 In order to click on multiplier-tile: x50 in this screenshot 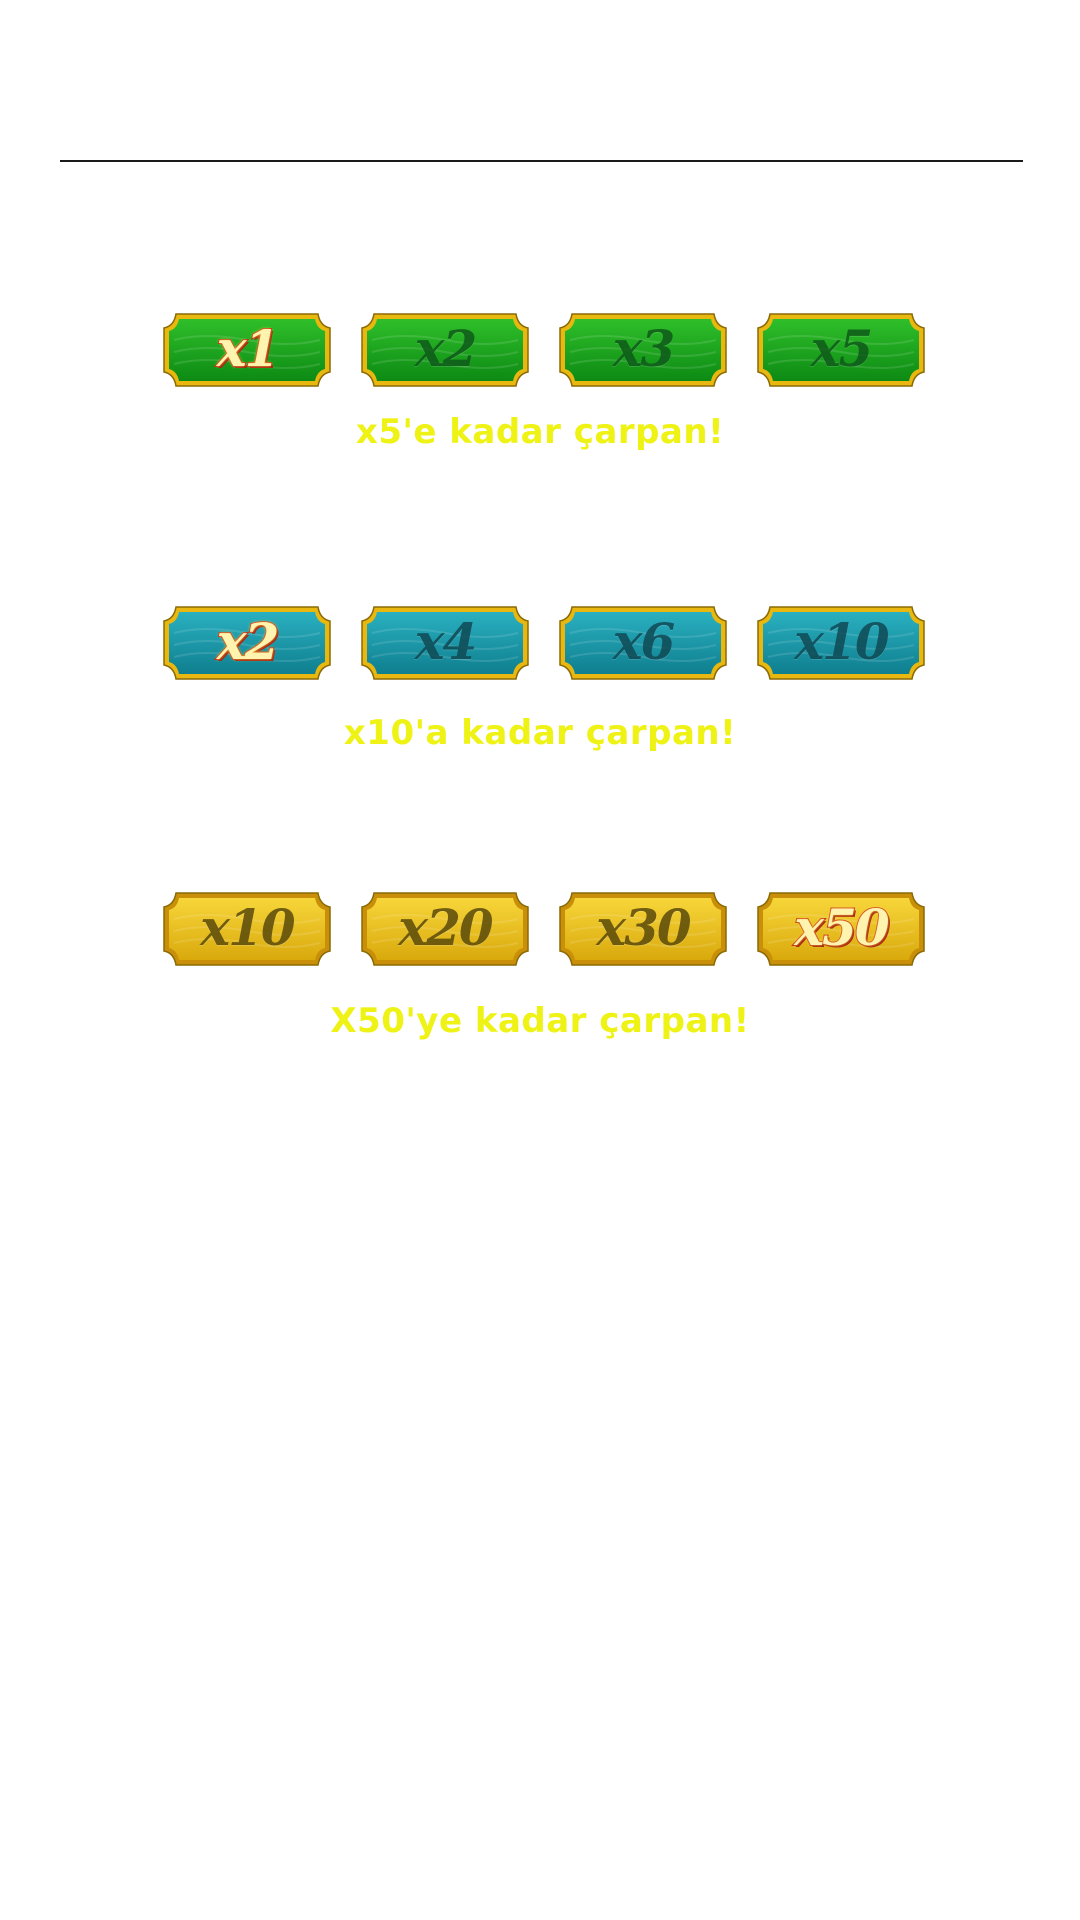, I will do `click(841, 929)`.